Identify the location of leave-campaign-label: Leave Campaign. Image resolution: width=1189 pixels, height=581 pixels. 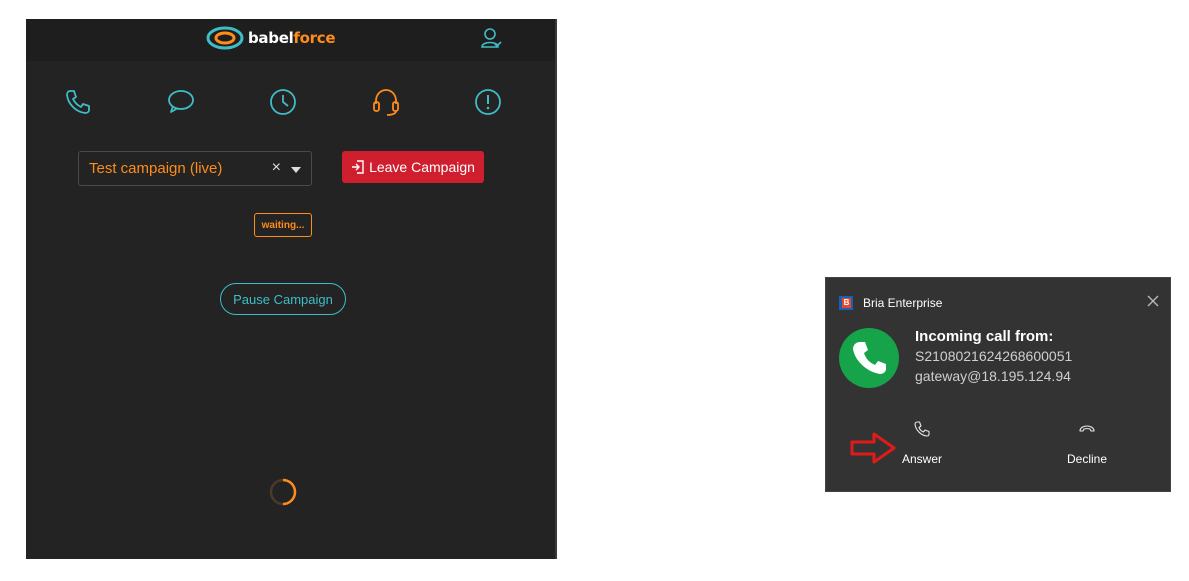
(422, 167).